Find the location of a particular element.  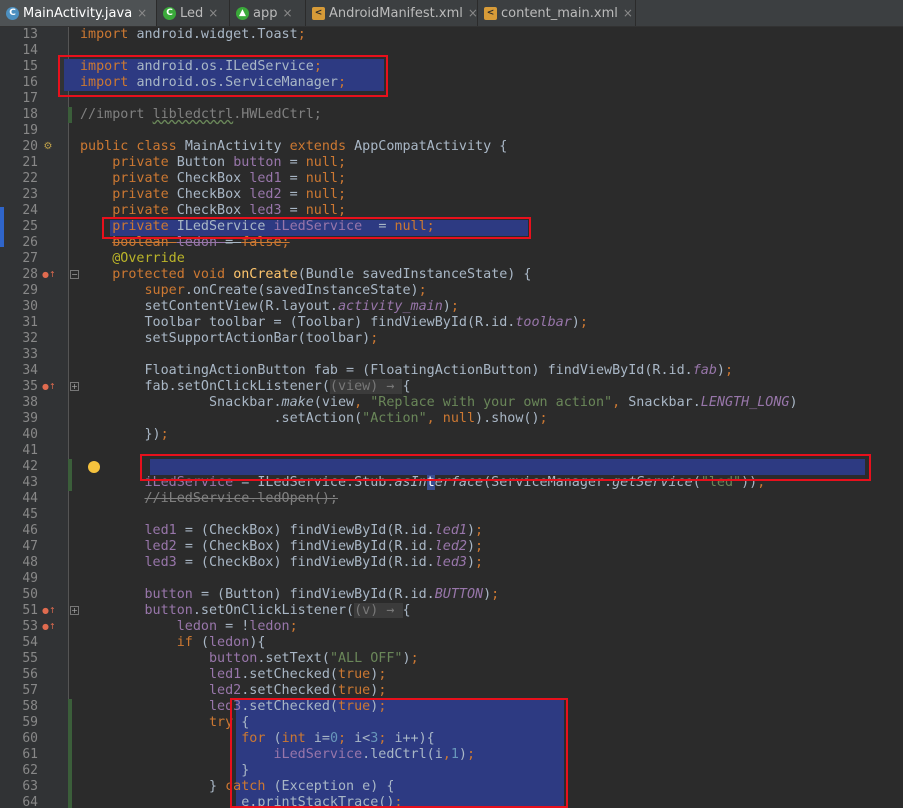

code-line: 51 ●↑ + button.setOnClickListener((v) → { is located at coordinates (451, 611).